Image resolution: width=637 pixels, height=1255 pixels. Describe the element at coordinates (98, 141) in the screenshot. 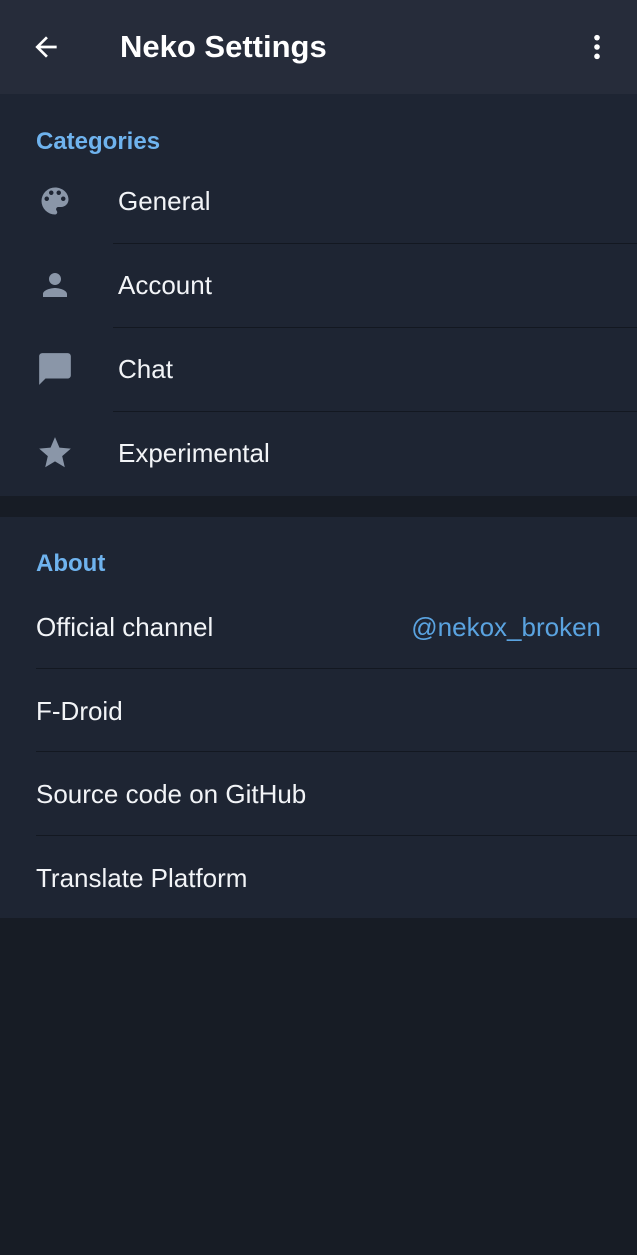

I see `categories-header: Categories` at that location.